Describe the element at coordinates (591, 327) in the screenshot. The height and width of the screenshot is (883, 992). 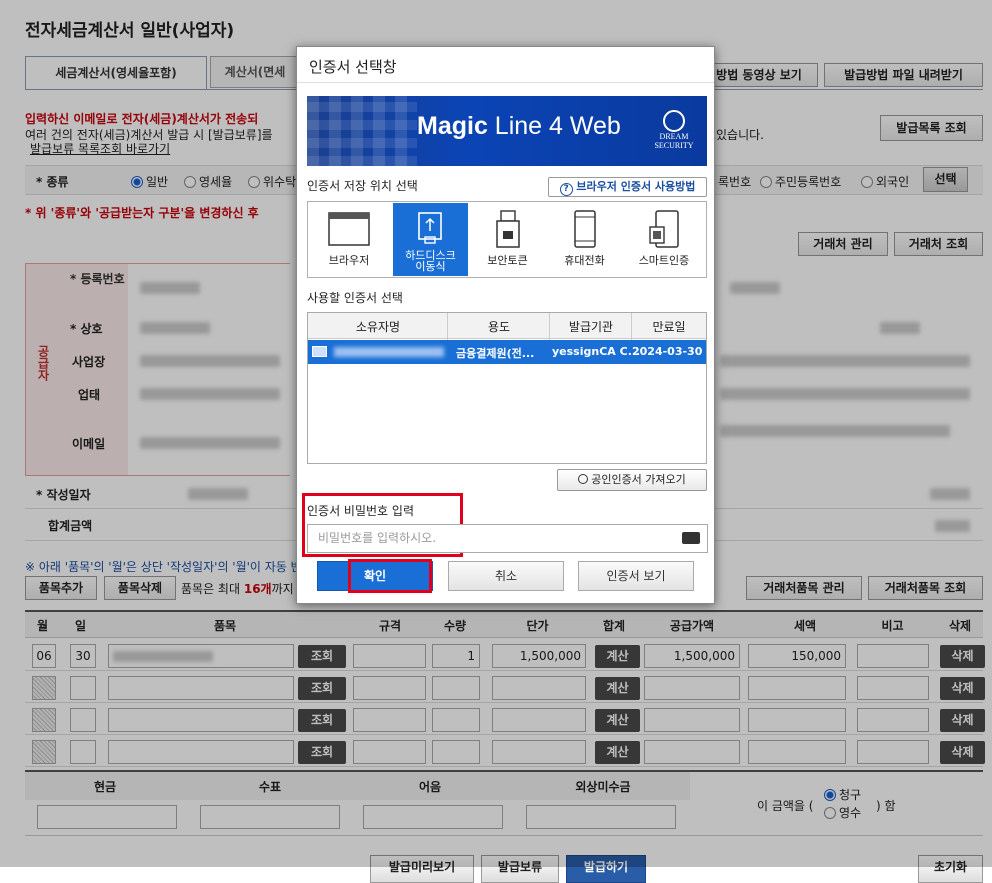
I see `cert-col-issuer: 발급기관` at that location.